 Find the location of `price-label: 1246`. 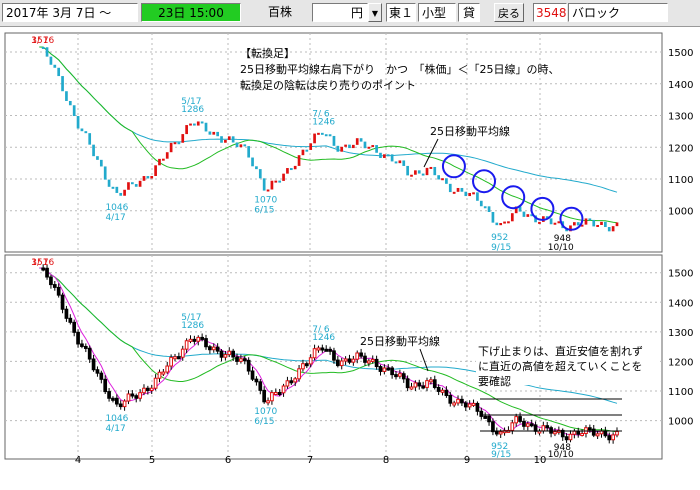

price-label: 1246 is located at coordinates (323, 123).